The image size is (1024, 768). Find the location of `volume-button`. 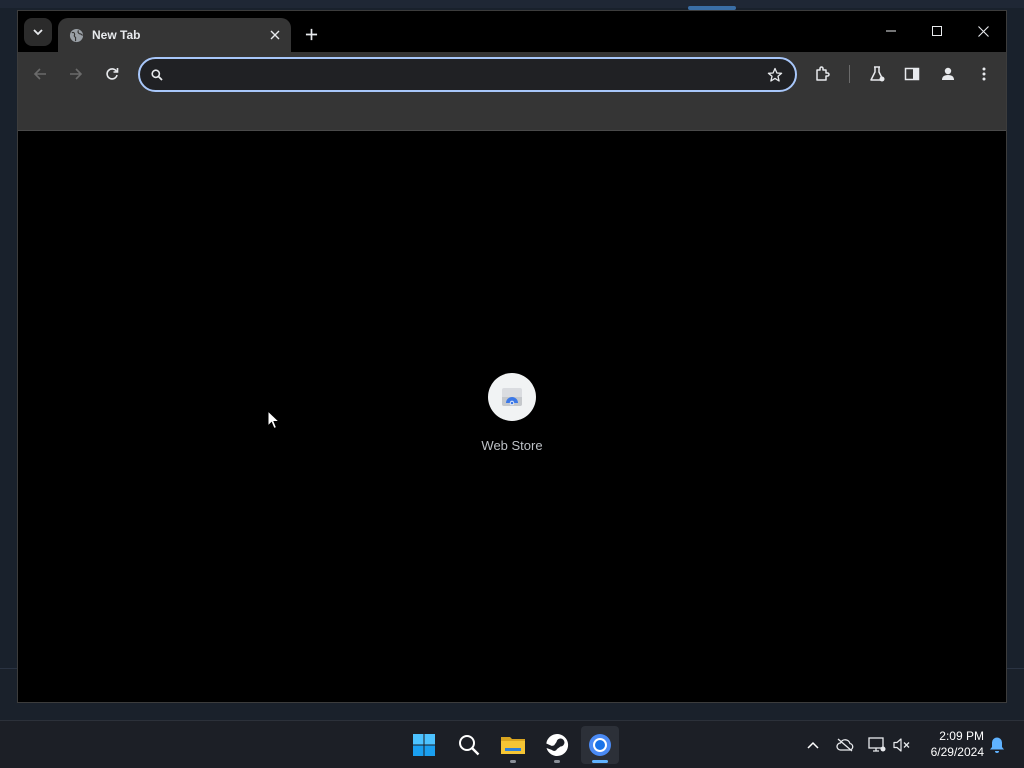

volume-button is located at coordinates (902, 745).